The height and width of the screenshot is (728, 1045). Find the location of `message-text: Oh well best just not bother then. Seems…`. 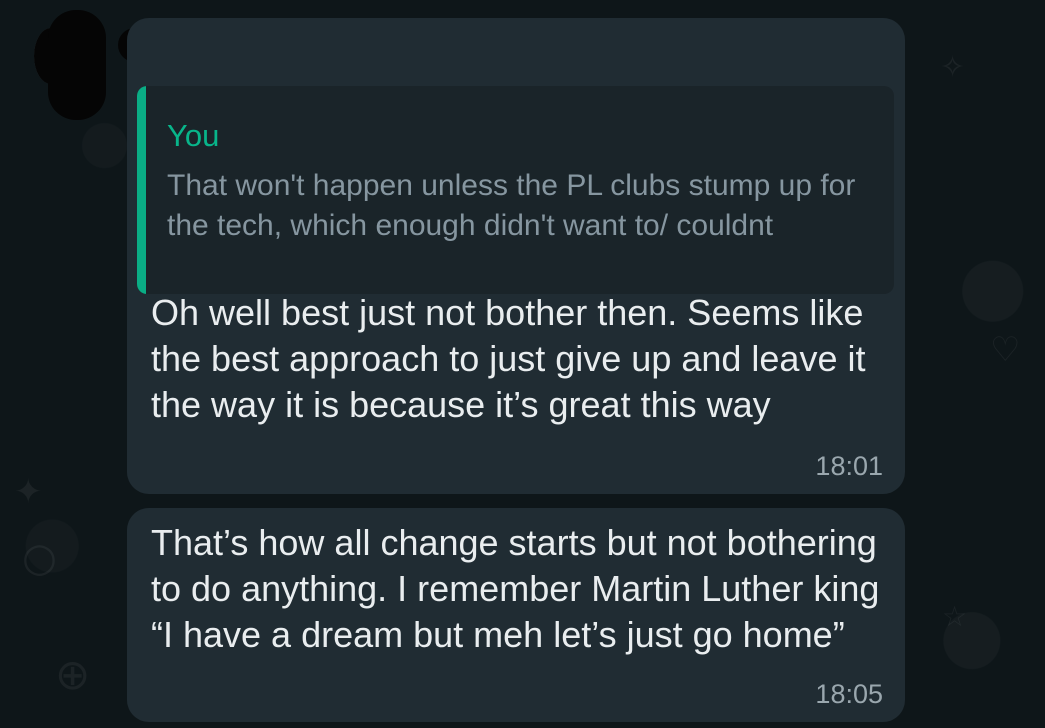

message-text: Oh well best just not bother then. Seems… is located at coordinates (508, 358).